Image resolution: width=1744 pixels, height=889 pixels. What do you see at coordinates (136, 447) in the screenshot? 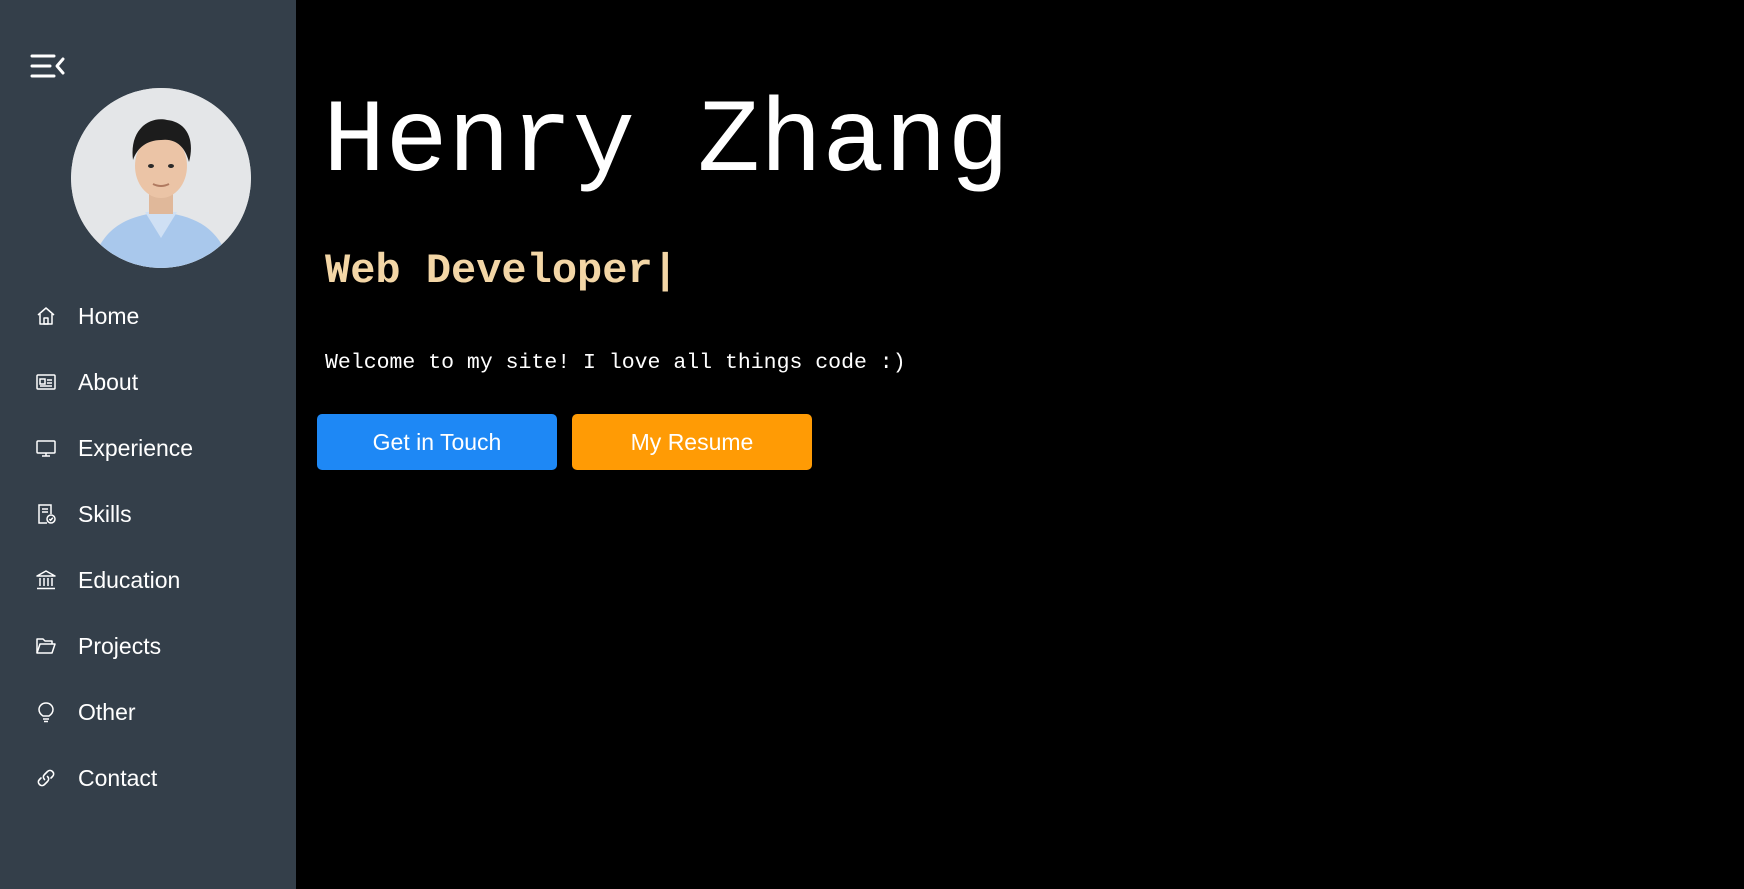
I see `sidebar-item-label: Experience` at bounding box center [136, 447].